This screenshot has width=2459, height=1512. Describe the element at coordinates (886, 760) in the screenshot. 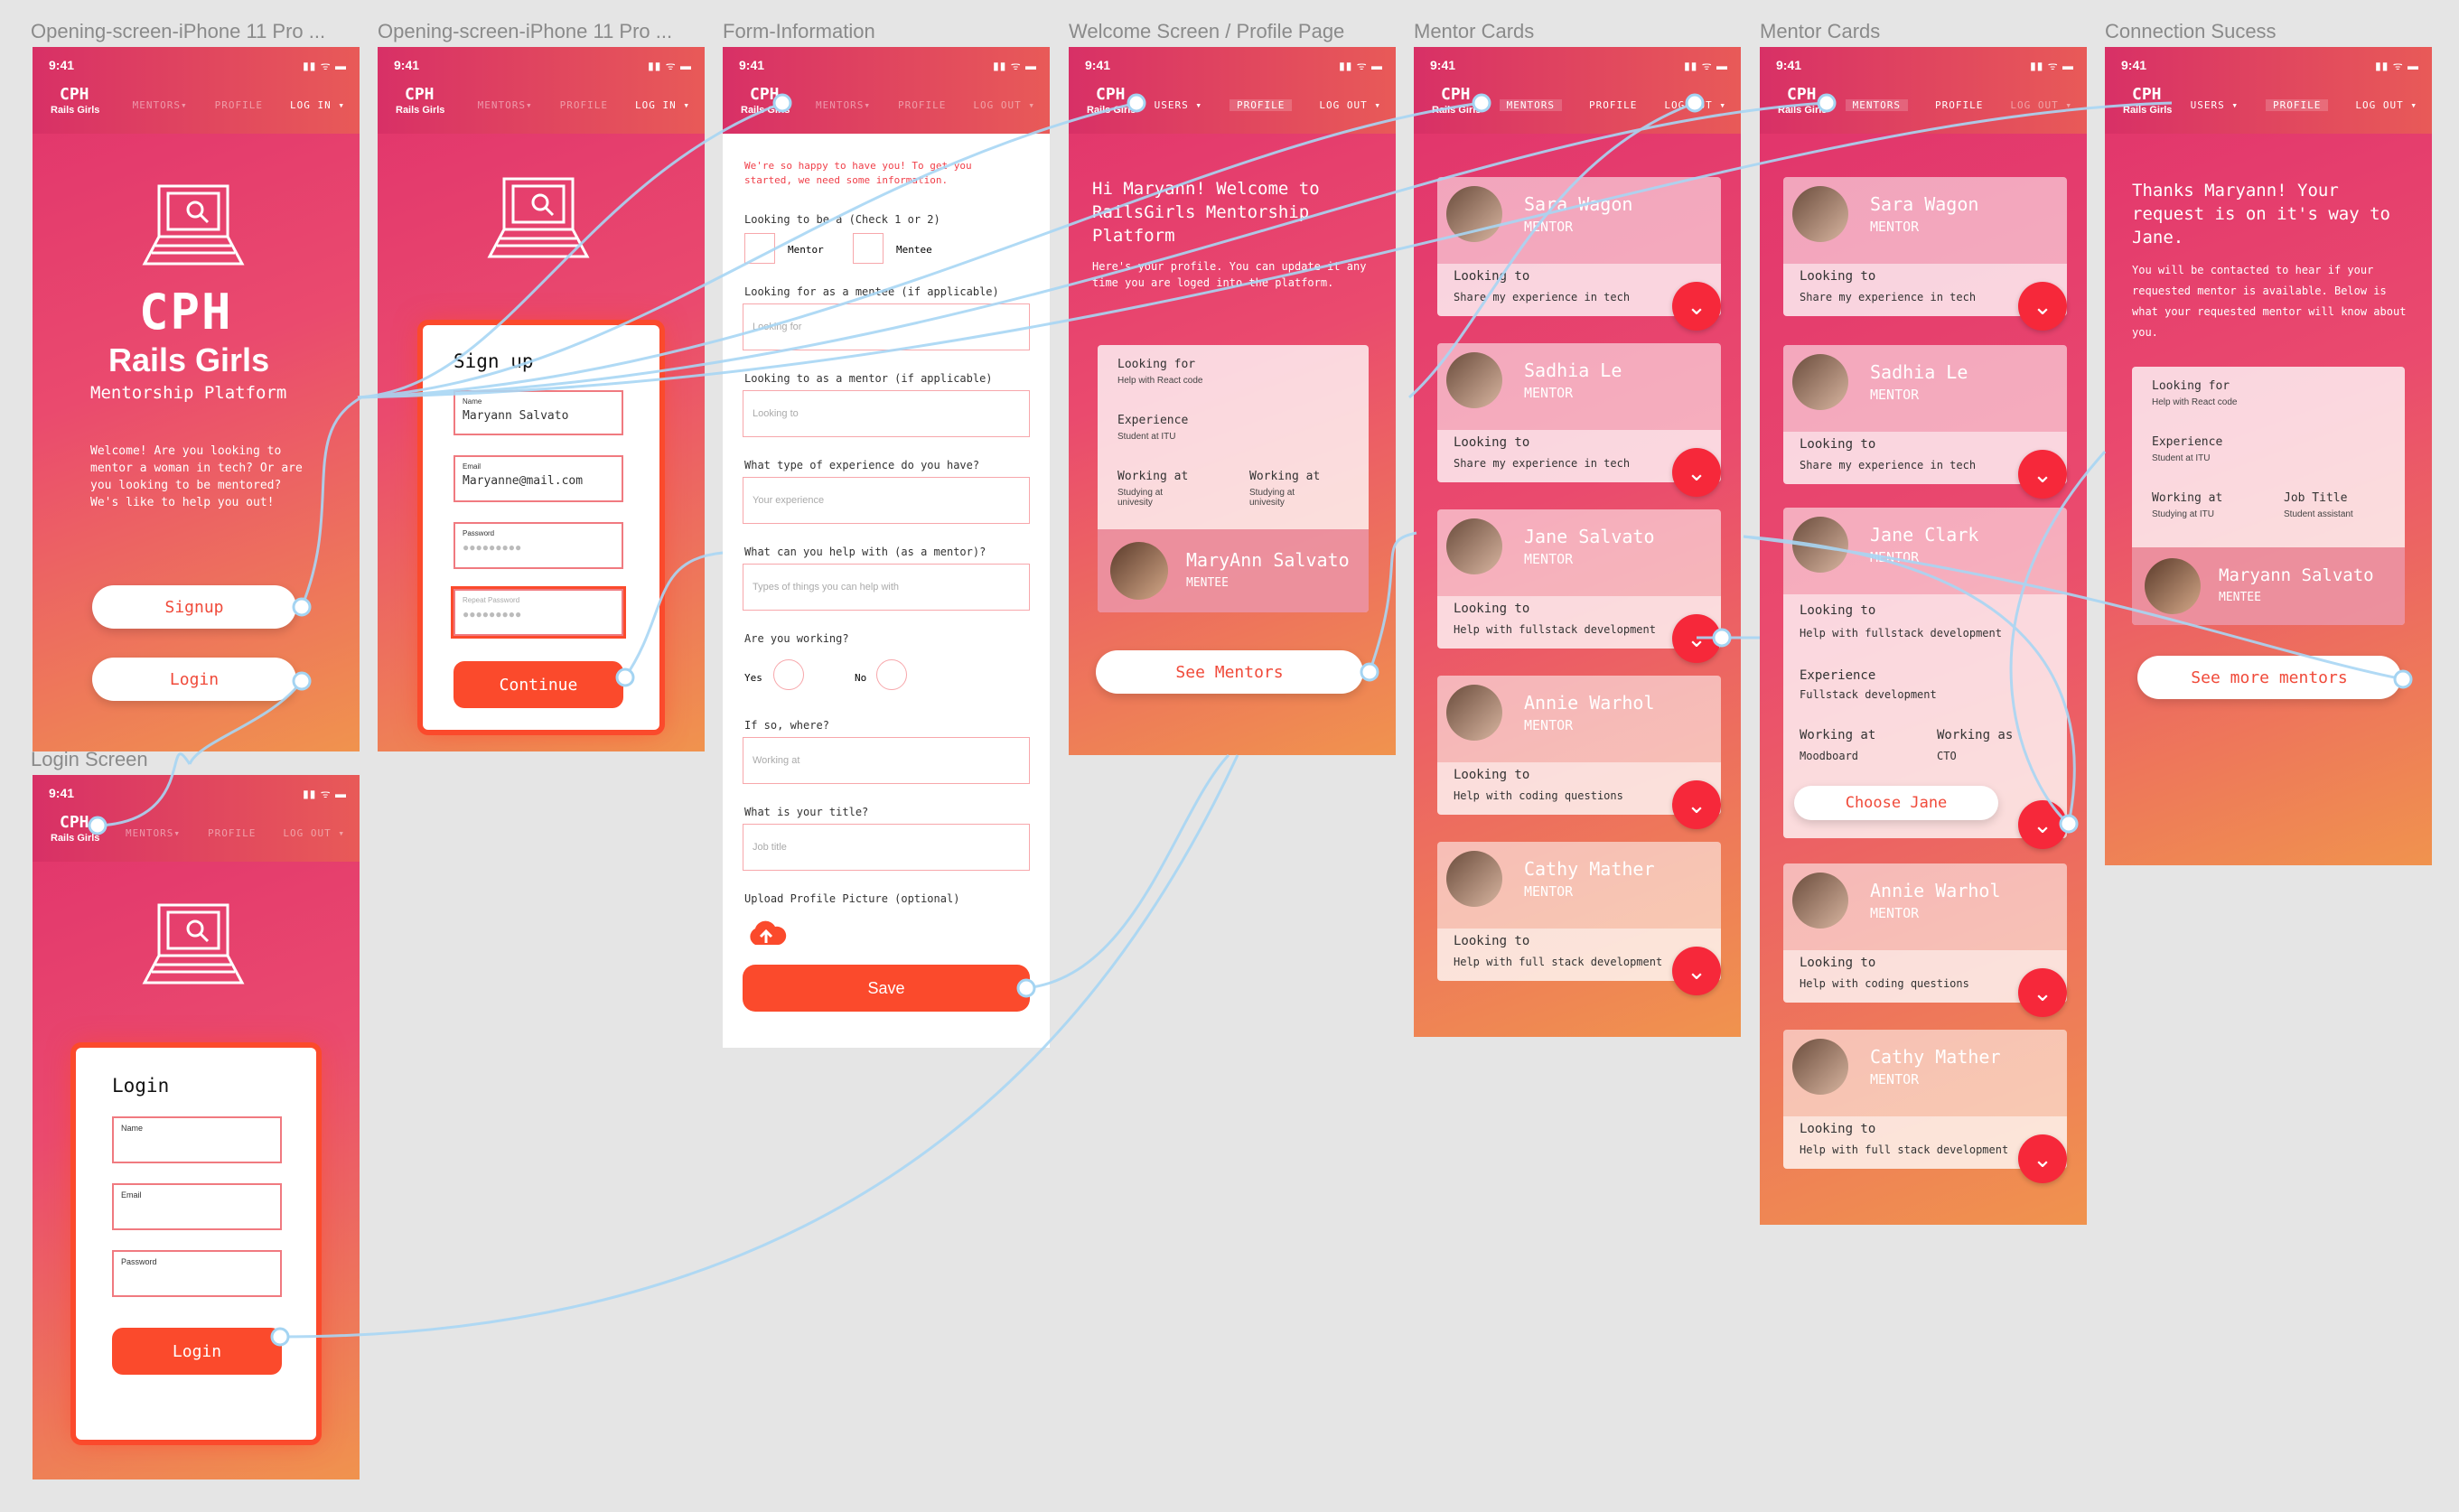

I see `working-at-input: Working at` at that location.